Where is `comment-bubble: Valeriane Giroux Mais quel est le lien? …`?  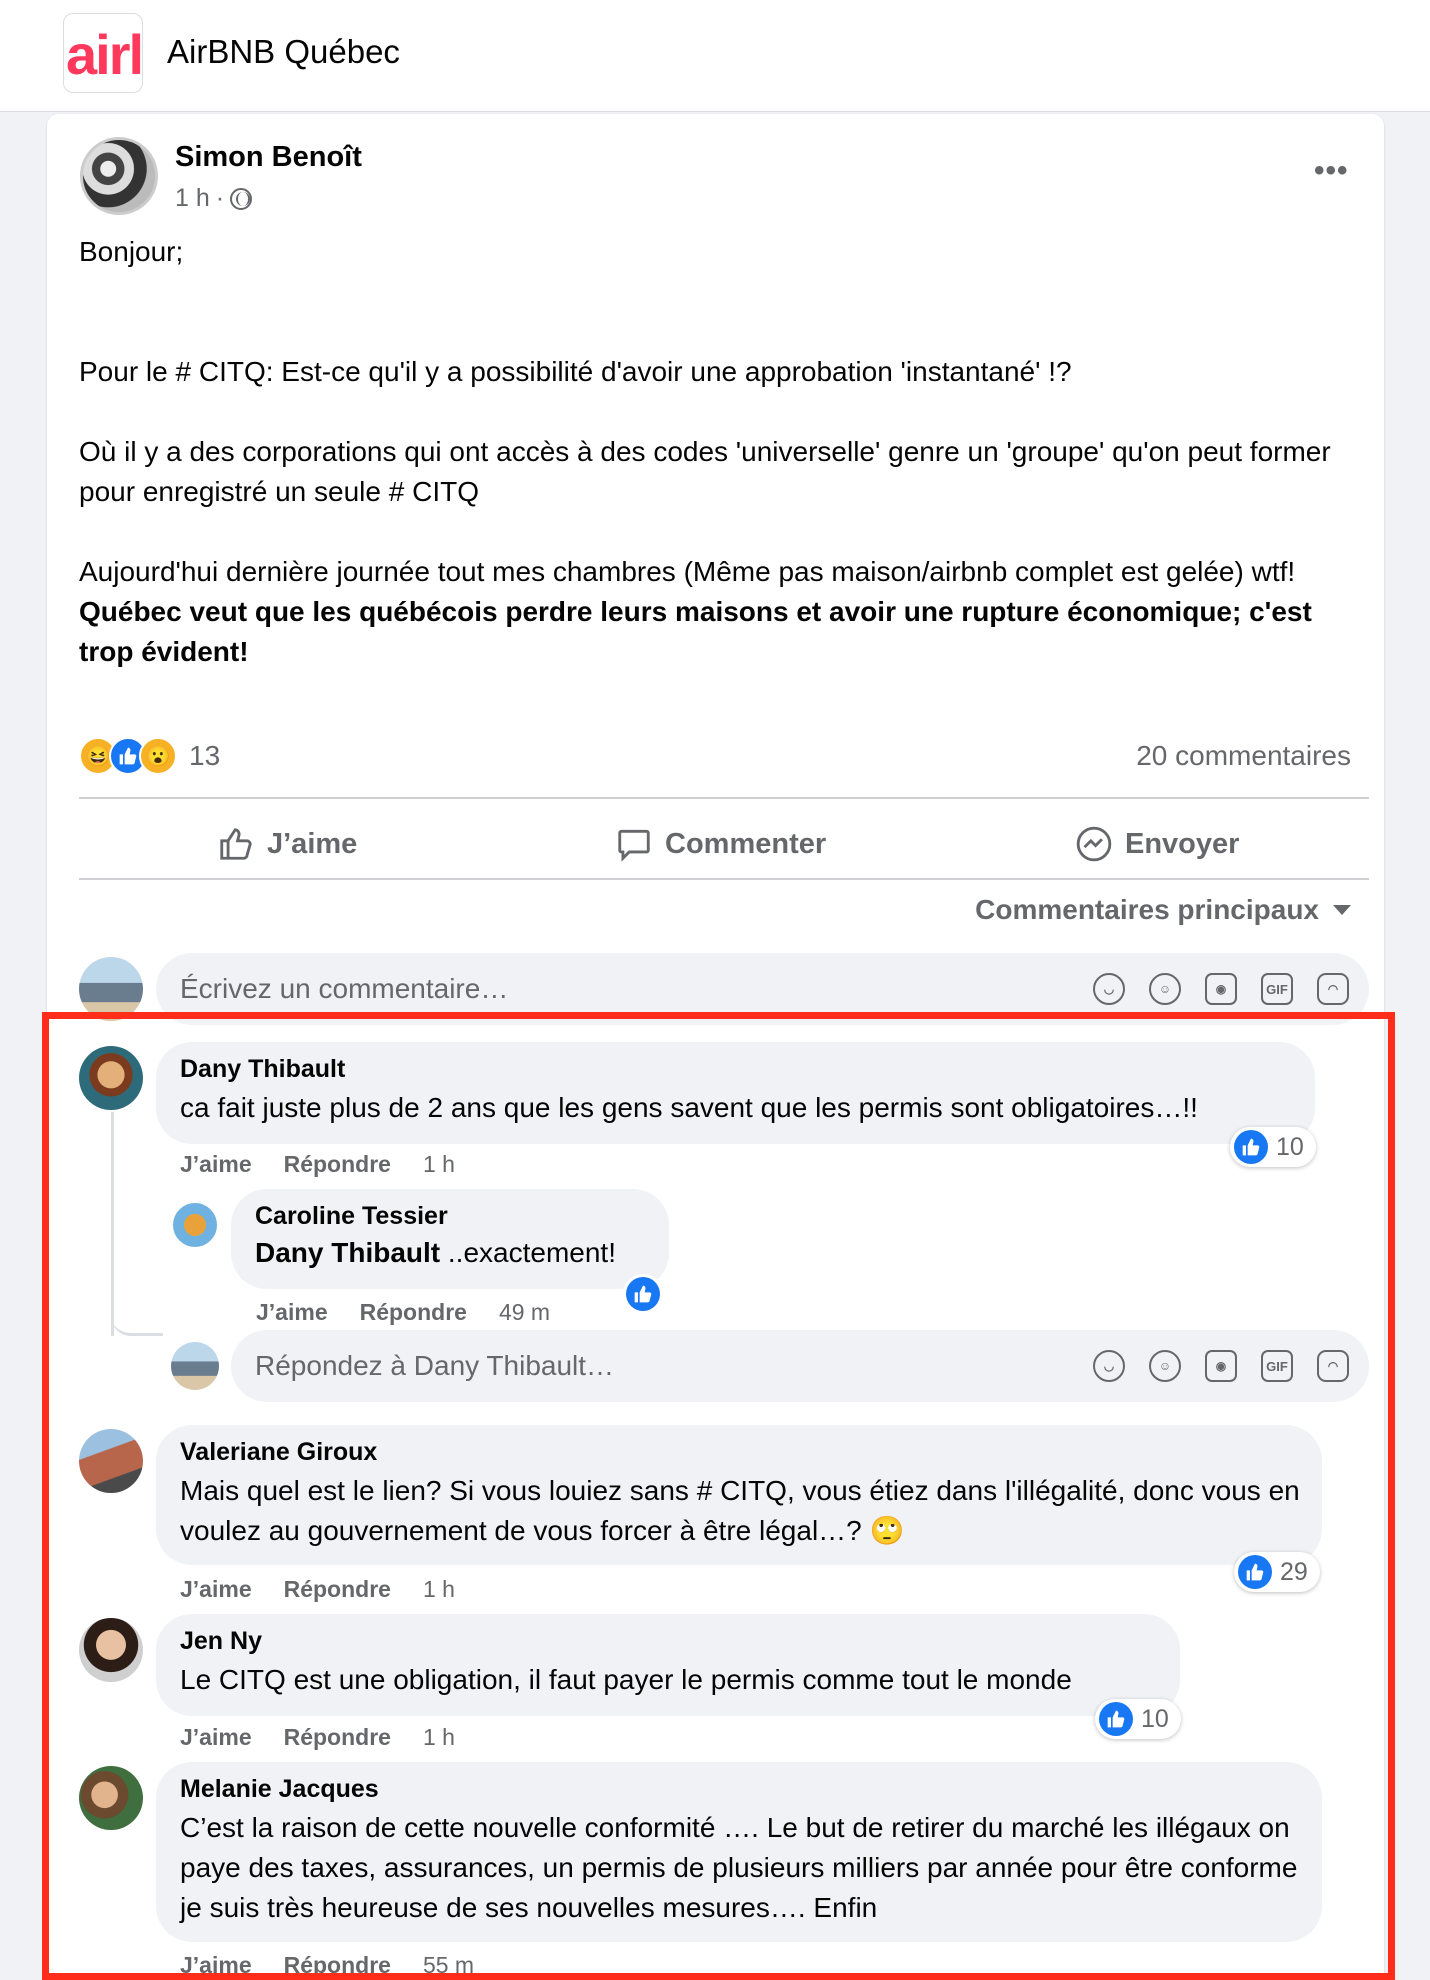 comment-bubble: Valeriane Giroux Mais quel est le lien? … is located at coordinates (739, 1495).